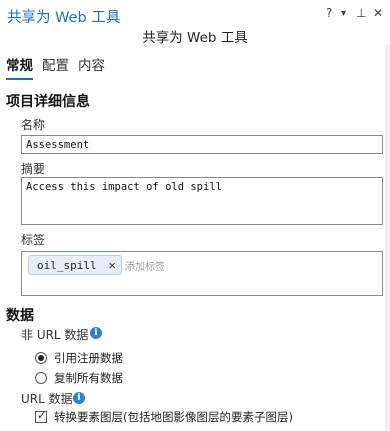 The width and height of the screenshot is (390, 431). What do you see at coordinates (48, 102) in the screenshot?
I see `item-details-heading: 项目详细信息` at bounding box center [48, 102].